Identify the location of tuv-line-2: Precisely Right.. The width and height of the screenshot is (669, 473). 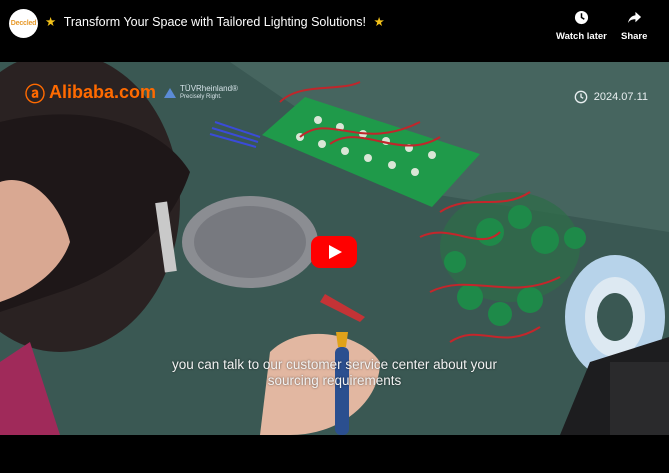
(201, 96).